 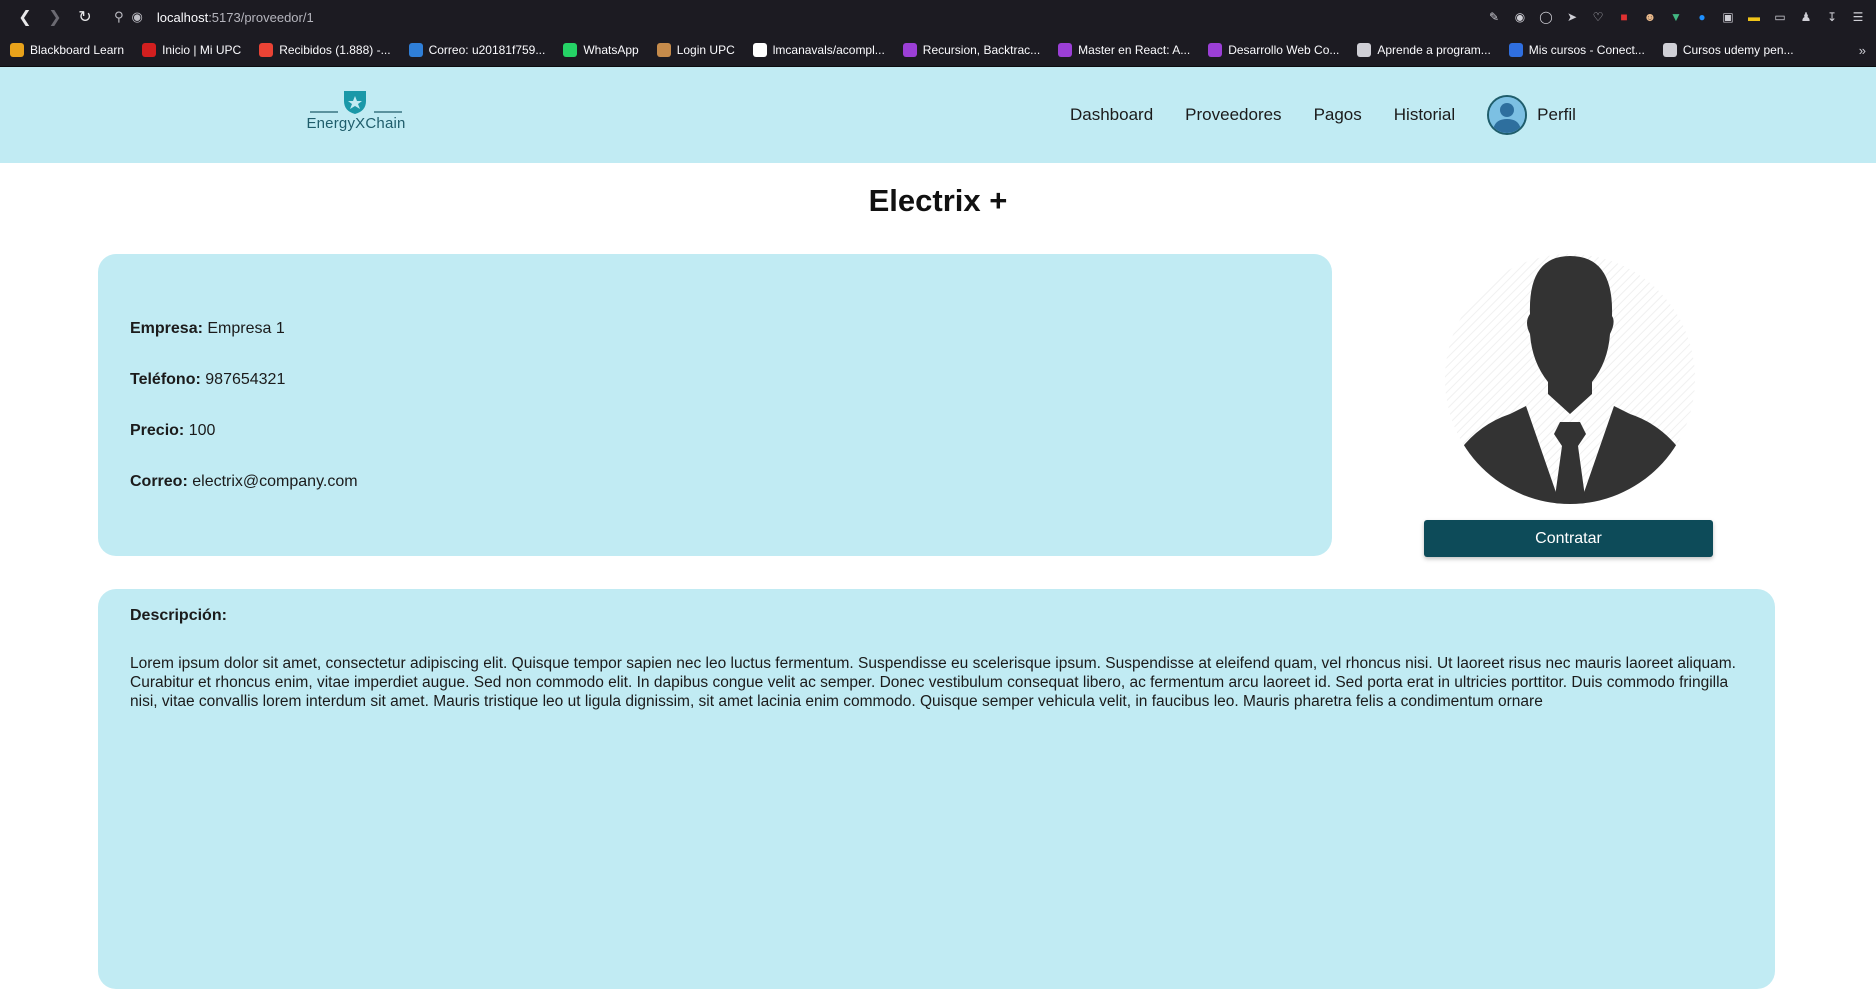 What do you see at coordinates (275, 481) in the screenshot?
I see `field-value: electrix@company.com` at bounding box center [275, 481].